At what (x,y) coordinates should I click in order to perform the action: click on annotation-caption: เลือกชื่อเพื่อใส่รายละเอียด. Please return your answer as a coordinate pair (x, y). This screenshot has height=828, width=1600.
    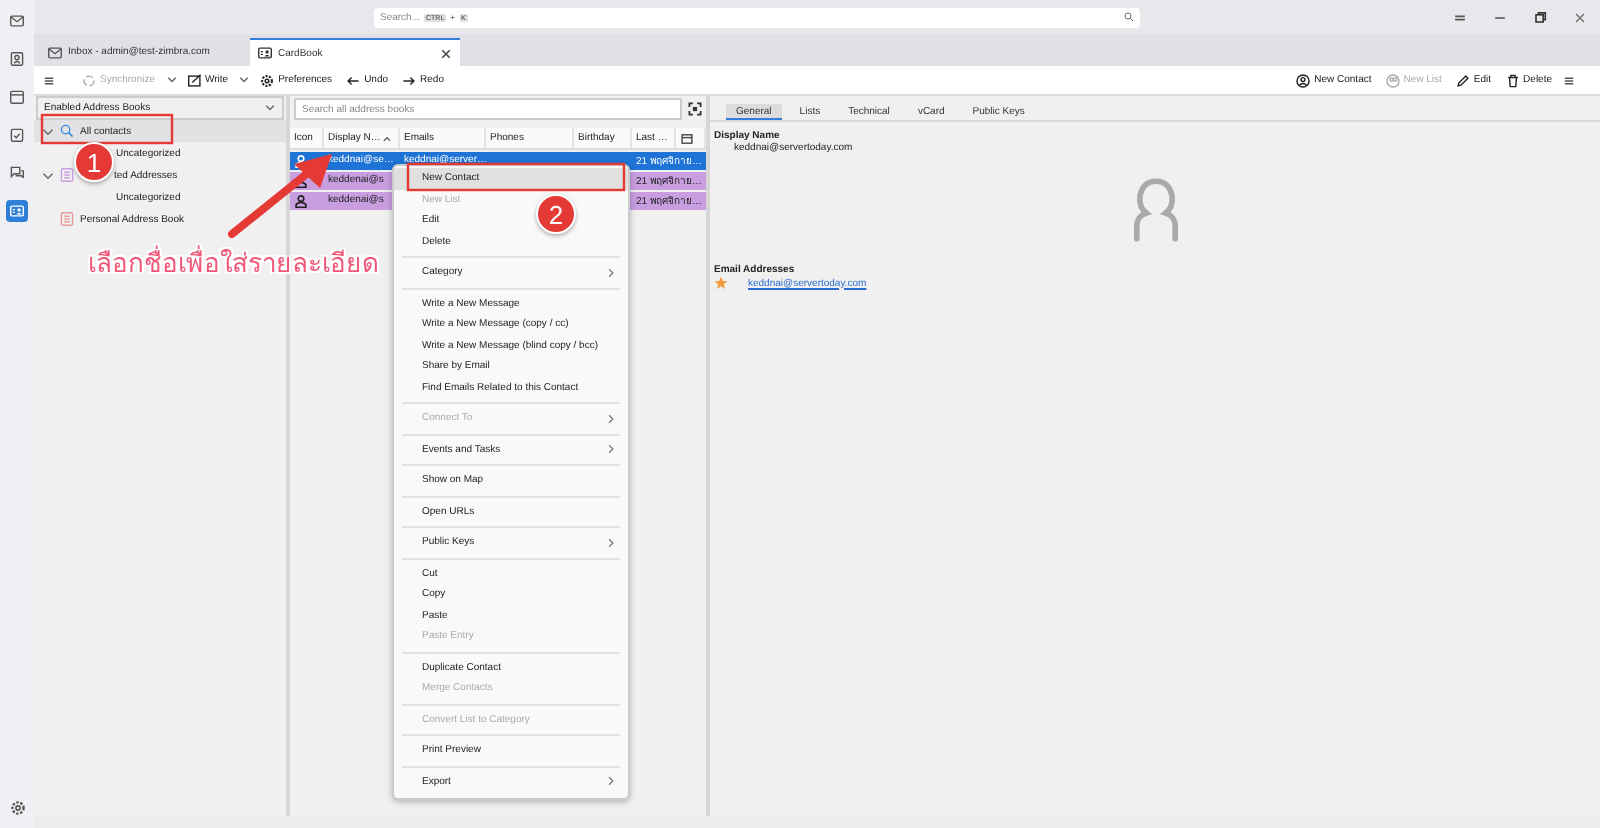
    Looking at the image, I should click on (233, 263).